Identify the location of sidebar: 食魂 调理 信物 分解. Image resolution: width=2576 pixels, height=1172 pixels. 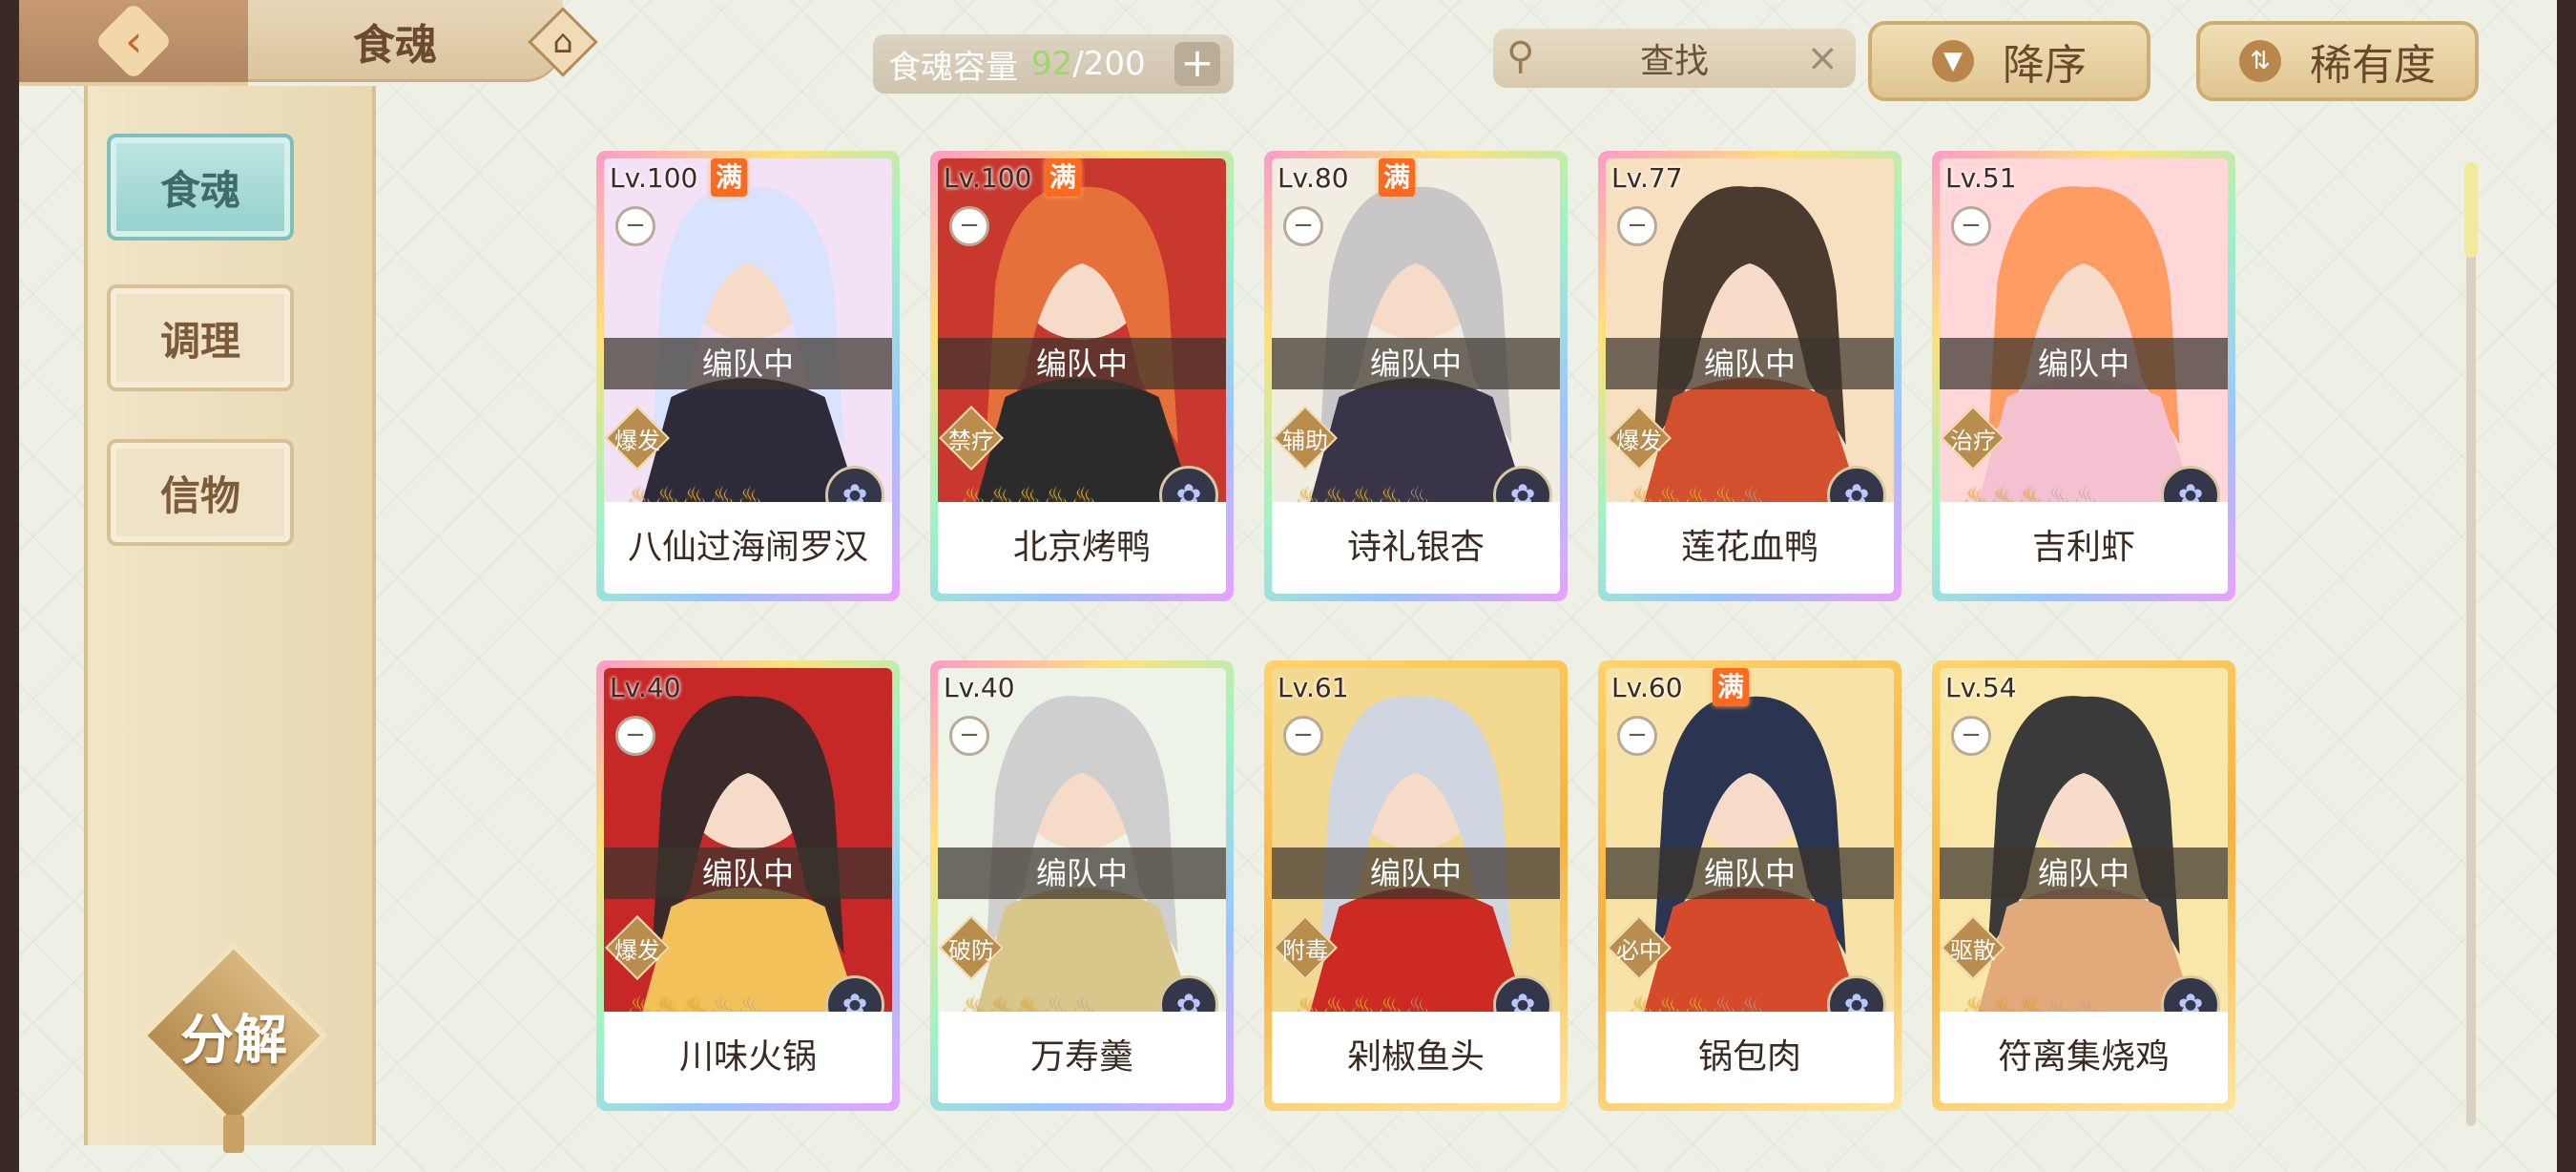
(230, 620).